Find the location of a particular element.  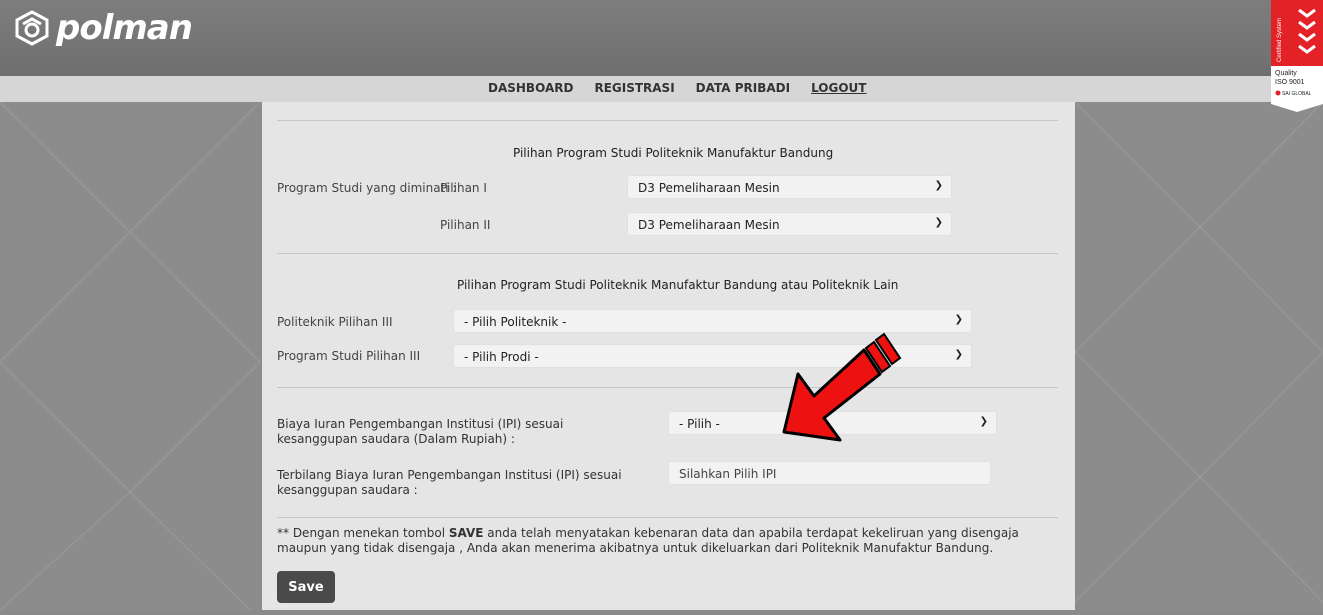

label-politeknik-3: Politeknik Pilihan III is located at coordinates (335, 322).